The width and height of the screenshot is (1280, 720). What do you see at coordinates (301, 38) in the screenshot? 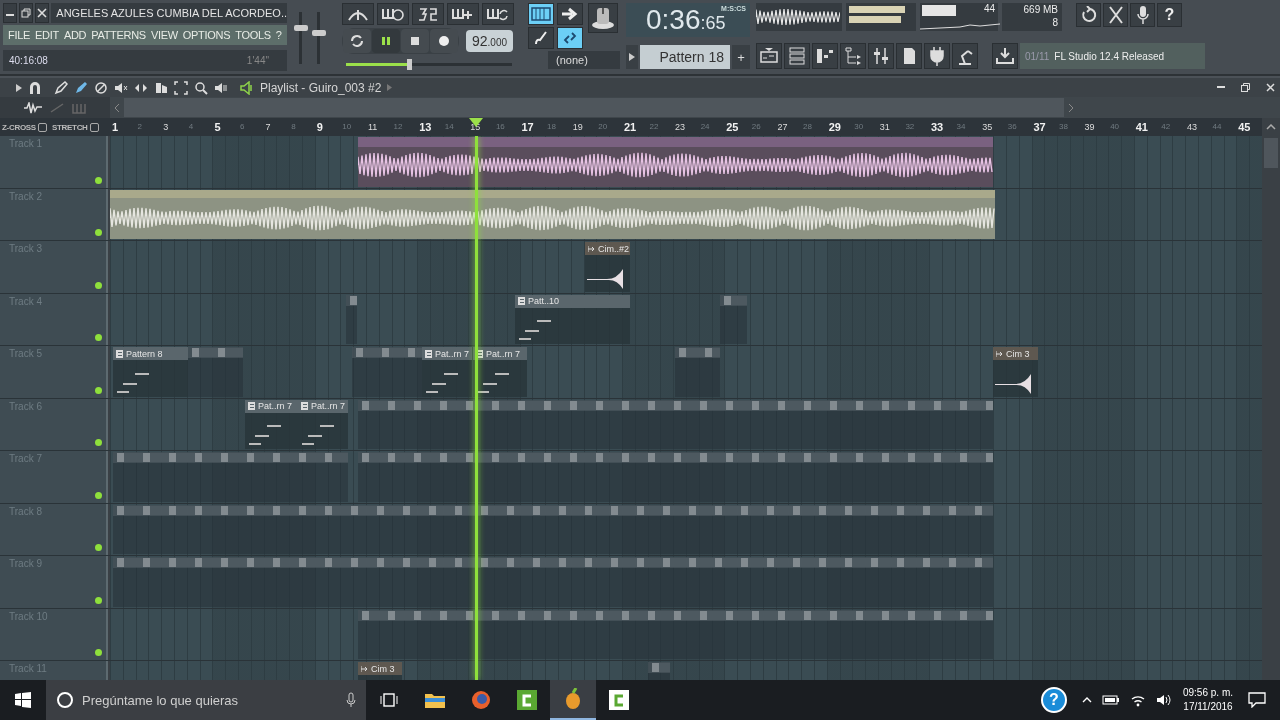
I see `volume-slider` at bounding box center [301, 38].